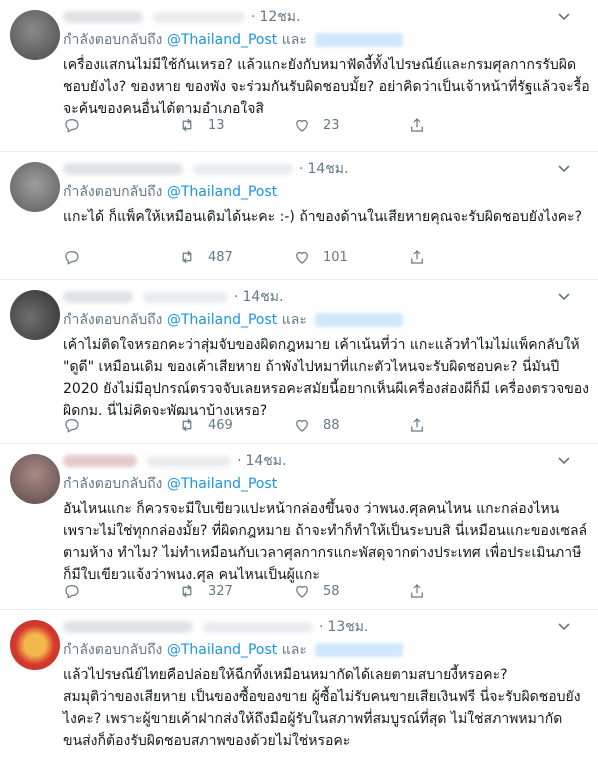 The width and height of the screenshot is (598, 768). Describe the element at coordinates (350, 125) in the screenshot. I see `like-button: 23` at that location.